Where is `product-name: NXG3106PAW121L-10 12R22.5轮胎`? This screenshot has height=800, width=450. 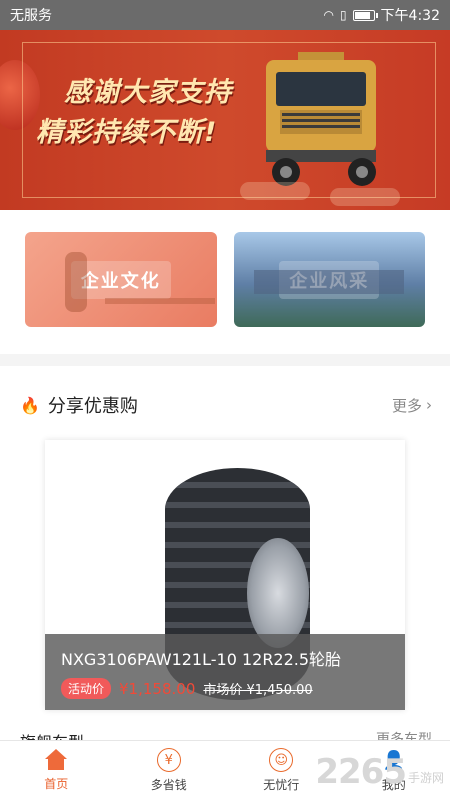 product-name: NXG3106PAW121L-10 12R22.5轮胎 is located at coordinates (201, 659).